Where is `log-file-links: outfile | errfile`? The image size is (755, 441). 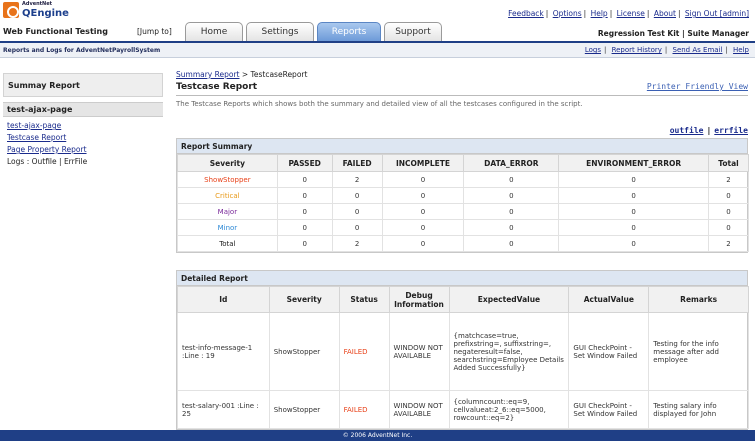 log-file-links: outfile | errfile is located at coordinates (708, 130).